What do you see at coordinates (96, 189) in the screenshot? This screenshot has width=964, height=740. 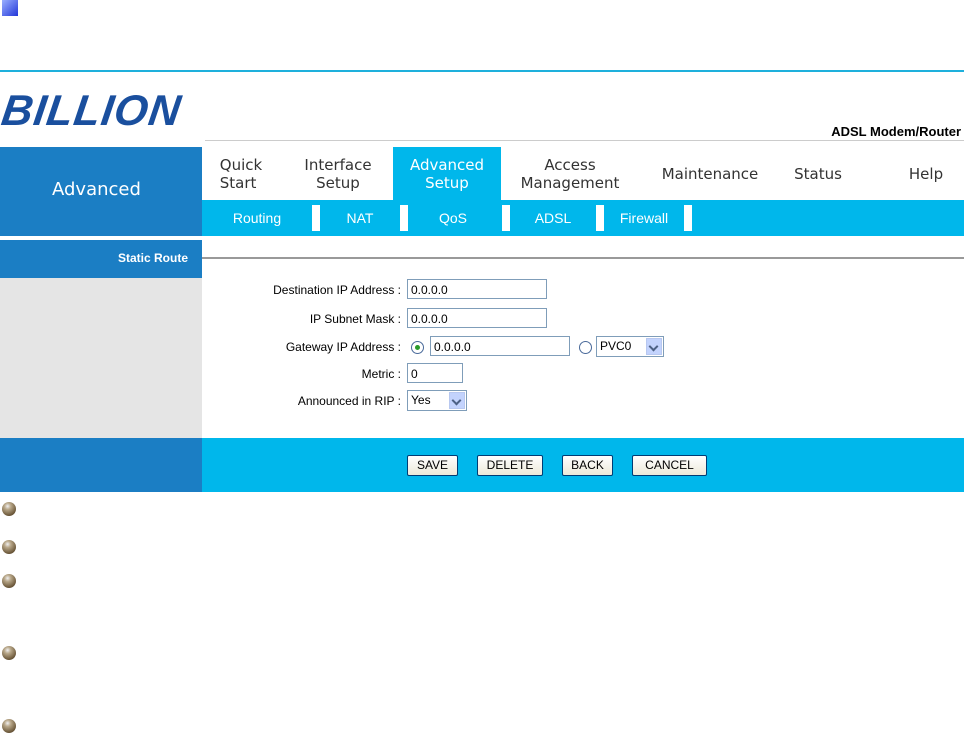 I see `section-title: Advanced` at bounding box center [96, 189].